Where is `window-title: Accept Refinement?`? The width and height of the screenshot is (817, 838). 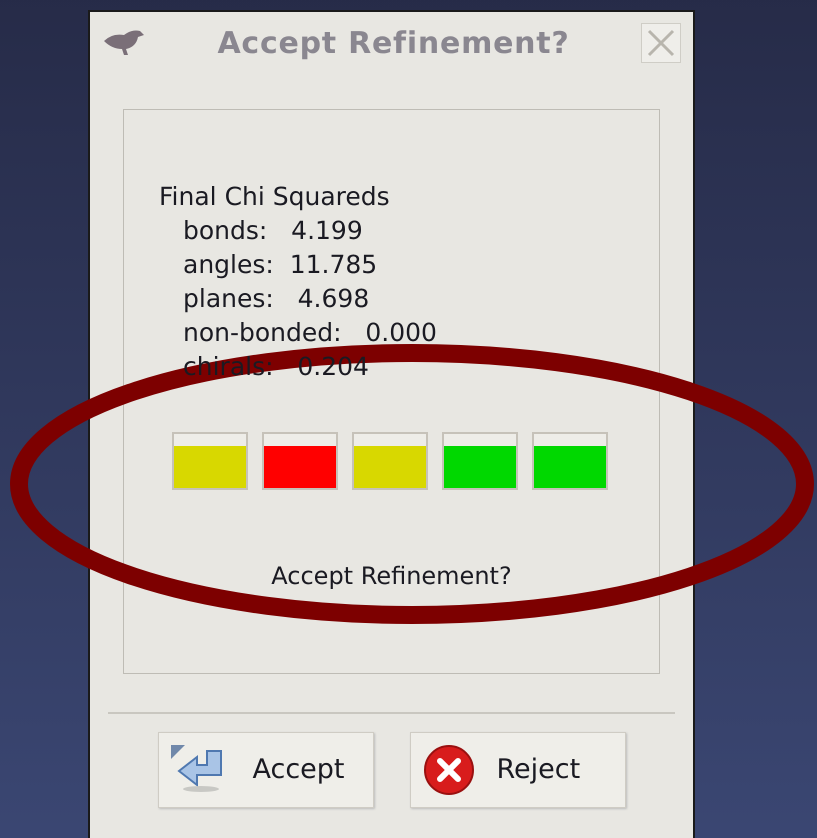 window-title: Accept Refinement? is located at coordinates (393, 43).